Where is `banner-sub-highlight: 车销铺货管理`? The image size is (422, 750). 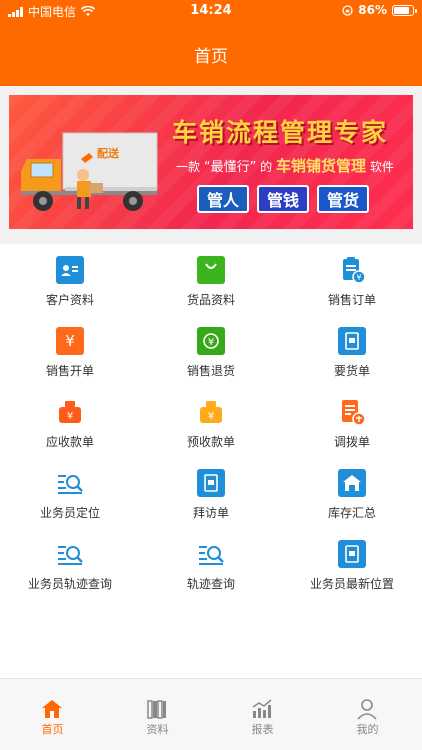
banner-sub-highlight: 车销铺货管理 is located at coordinates (321, 166).